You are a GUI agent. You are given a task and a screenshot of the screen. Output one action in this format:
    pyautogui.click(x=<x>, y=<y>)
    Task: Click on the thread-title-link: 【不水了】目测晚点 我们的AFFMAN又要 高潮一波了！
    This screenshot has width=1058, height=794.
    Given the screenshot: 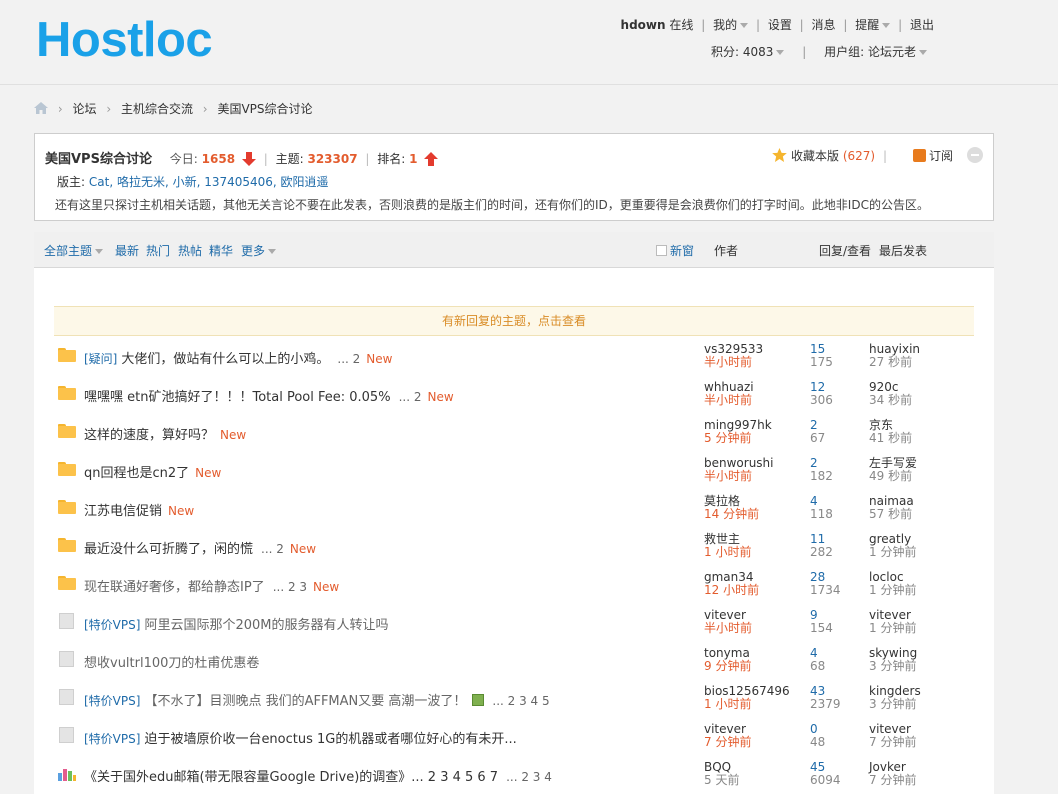 What is the action you would take?
    pyautogui.click(x=305, y=701)
    